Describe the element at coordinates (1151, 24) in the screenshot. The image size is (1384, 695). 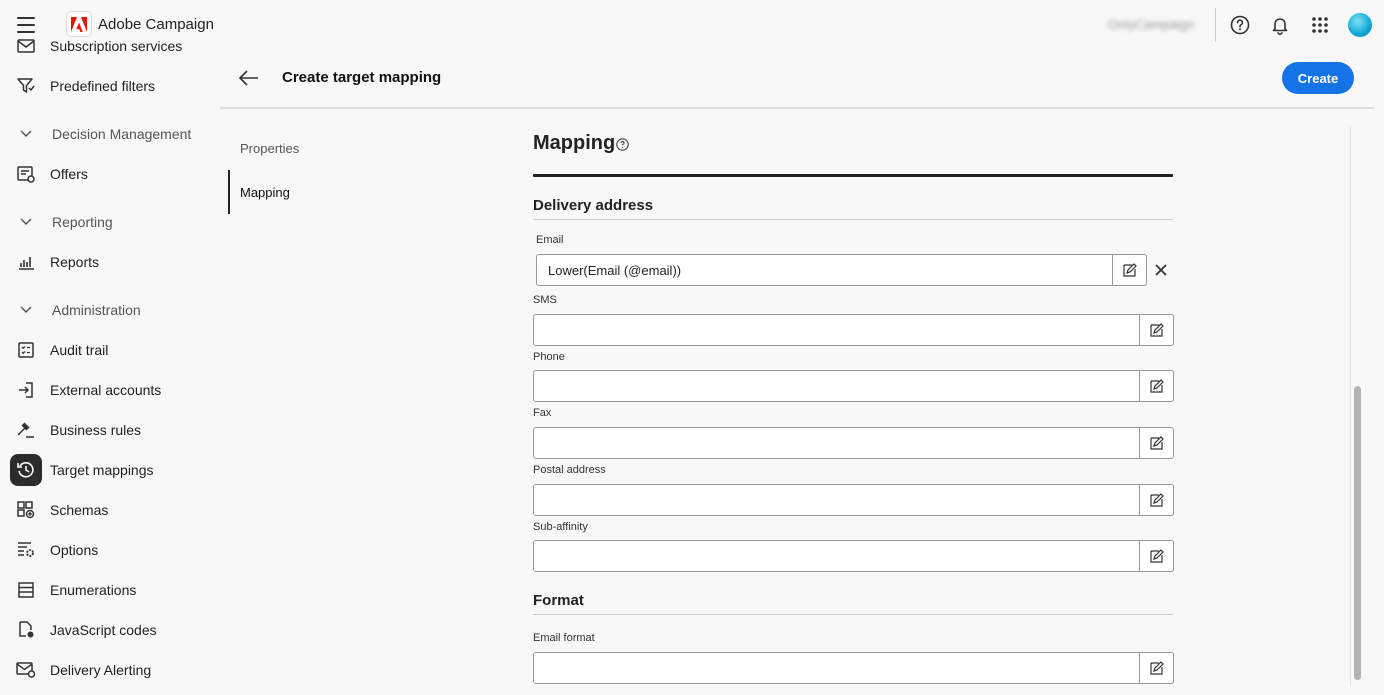
I see `org-switcher: OnlyCampaign` at that location.